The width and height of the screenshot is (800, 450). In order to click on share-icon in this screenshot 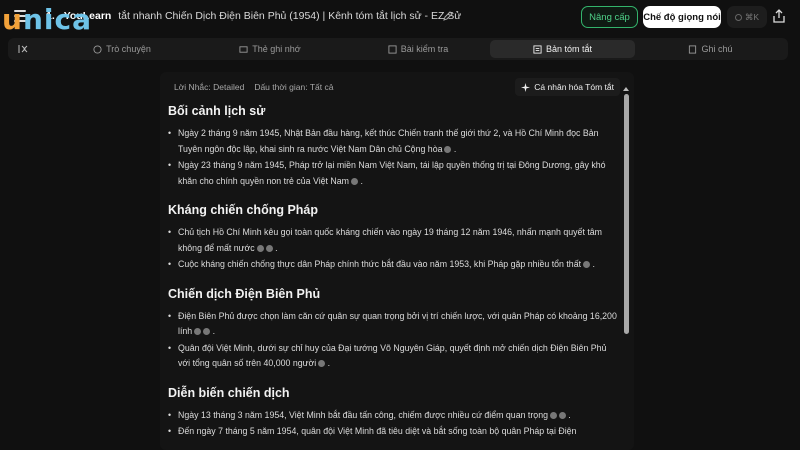, I will do `click(779, 16)`.